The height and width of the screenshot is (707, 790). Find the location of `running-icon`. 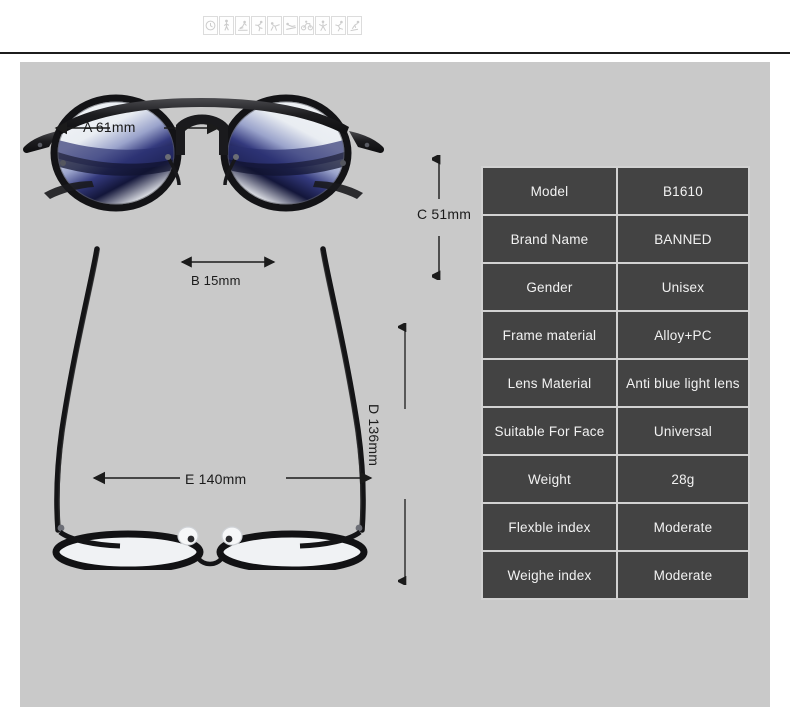

running-icon is located at coordinates (258, 25).